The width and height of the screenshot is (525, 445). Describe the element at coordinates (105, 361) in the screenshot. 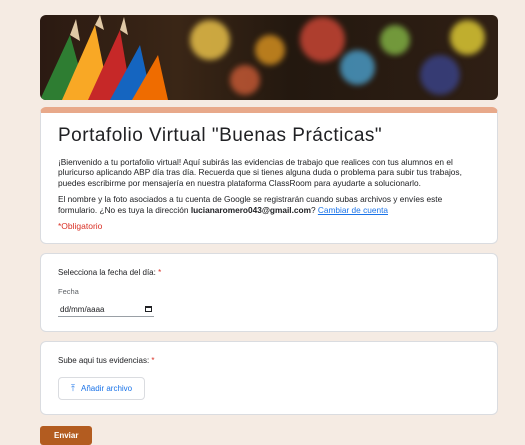

I see `upload-question-text: Sube aqui tus evidencias:` at that location.